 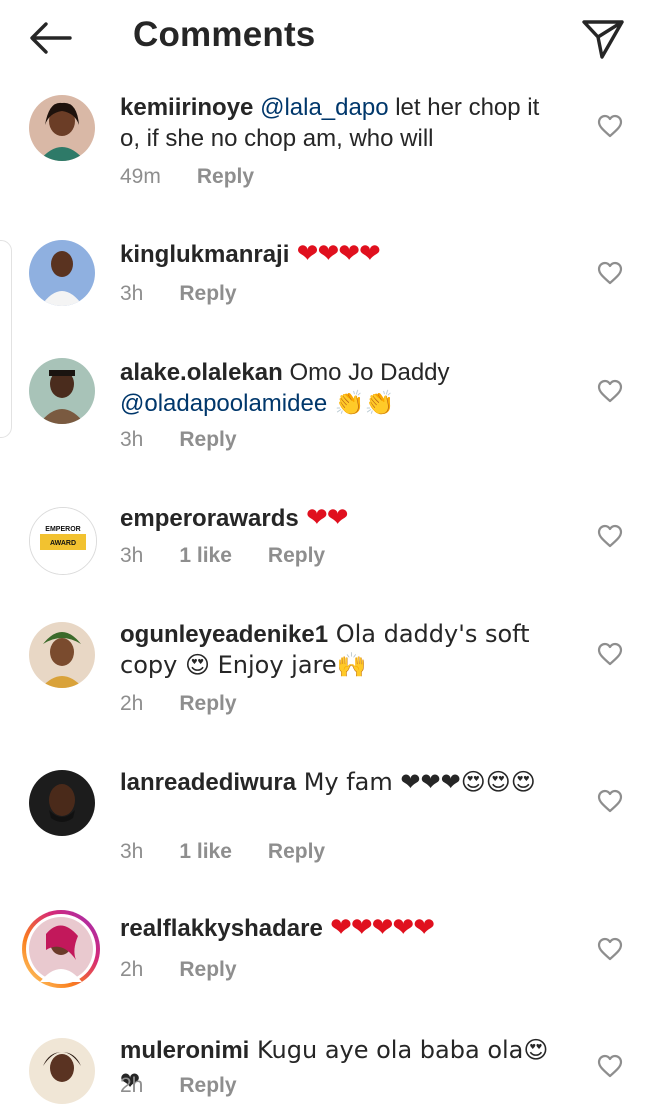 I want to click on paper-plane-icon, so click(x=603, y=39).